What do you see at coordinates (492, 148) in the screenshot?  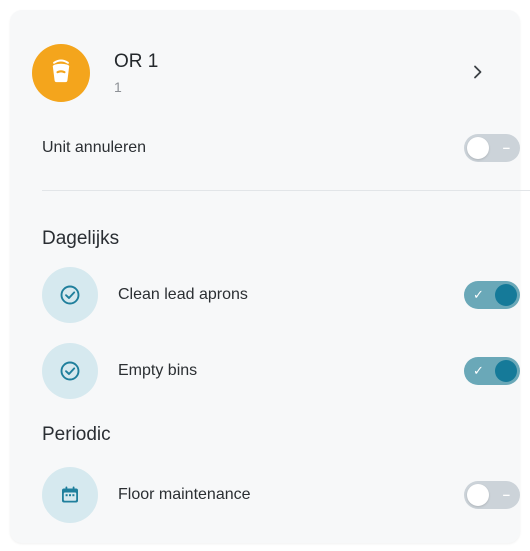 I see `cancel-unit-toggle: –` at bounding box center [492, 148].